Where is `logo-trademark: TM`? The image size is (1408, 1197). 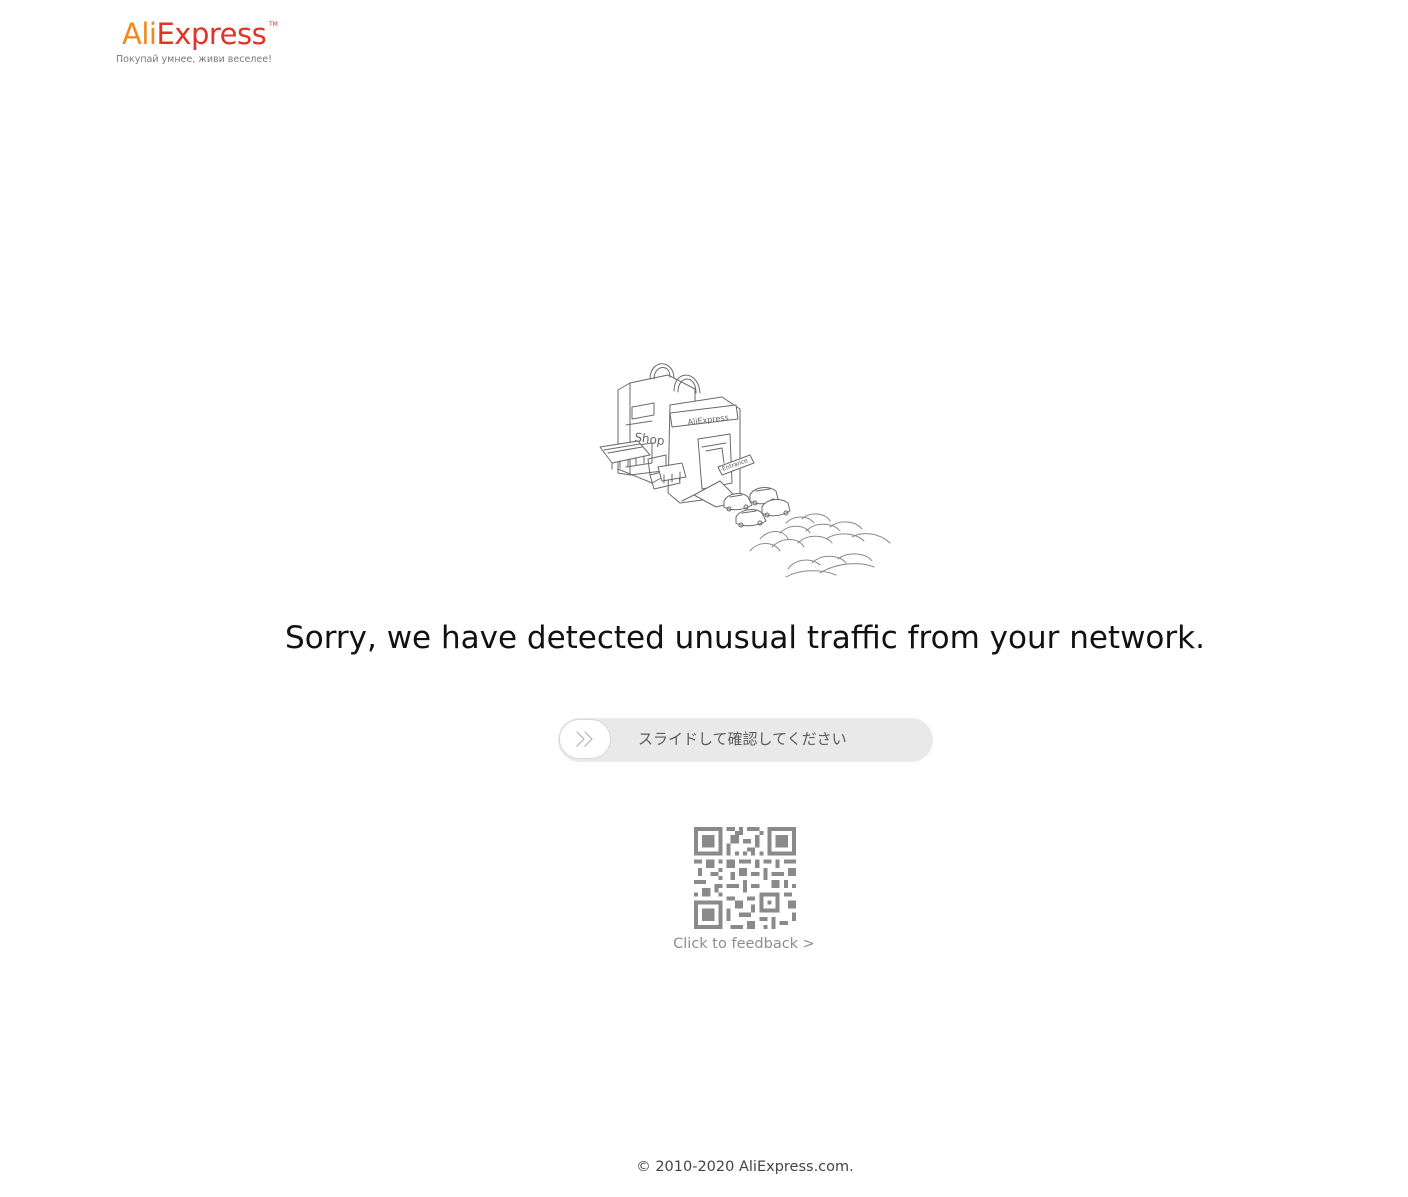
logo-trademark: TM is located at coordinates (273, 24).